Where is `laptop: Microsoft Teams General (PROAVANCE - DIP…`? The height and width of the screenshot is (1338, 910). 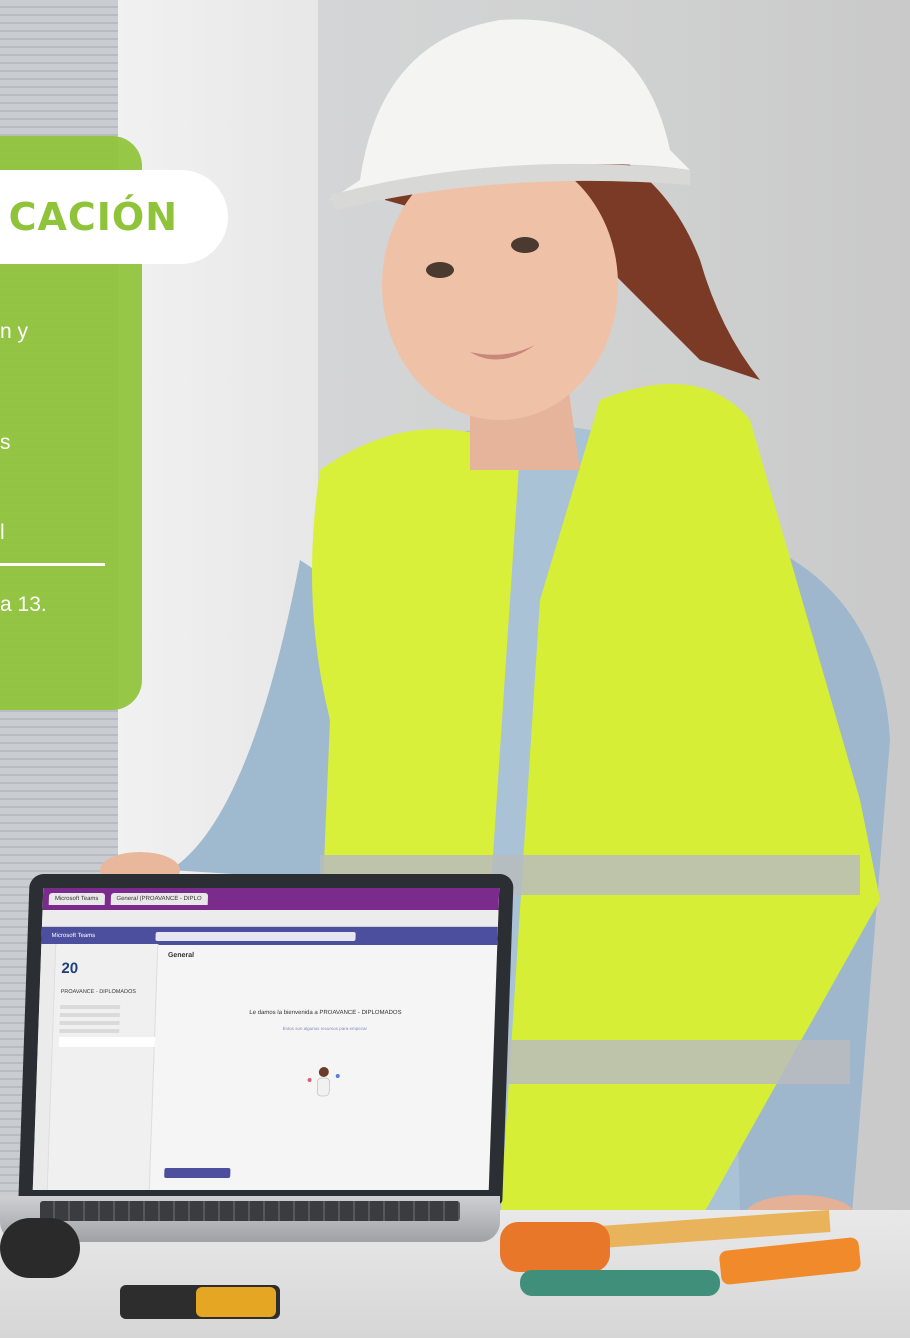
laptop: Microsoft Teams General (PROAVANCE - DIP… is located at coordinates (266, 1039).